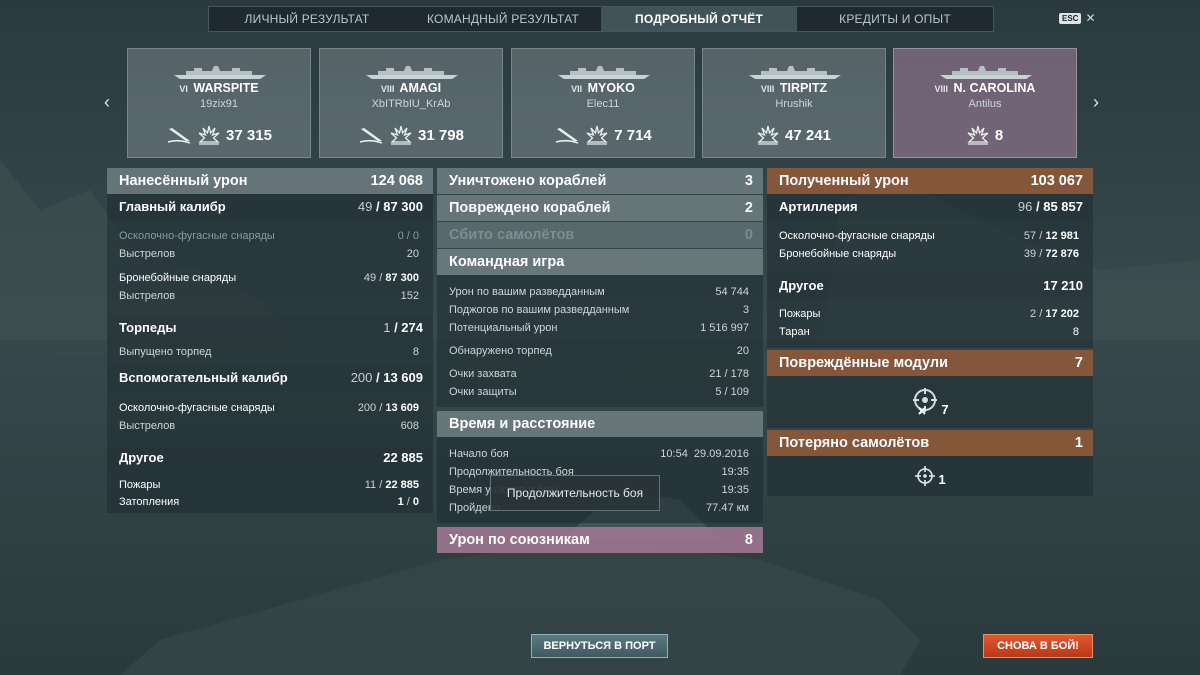 This screenshot has width=1200, height=675. What do you see at coordinates (270, 327) in the screenshot?
I see `torpedoes-header: Торпеды 1 / 274` at bounding box center [270, 327].